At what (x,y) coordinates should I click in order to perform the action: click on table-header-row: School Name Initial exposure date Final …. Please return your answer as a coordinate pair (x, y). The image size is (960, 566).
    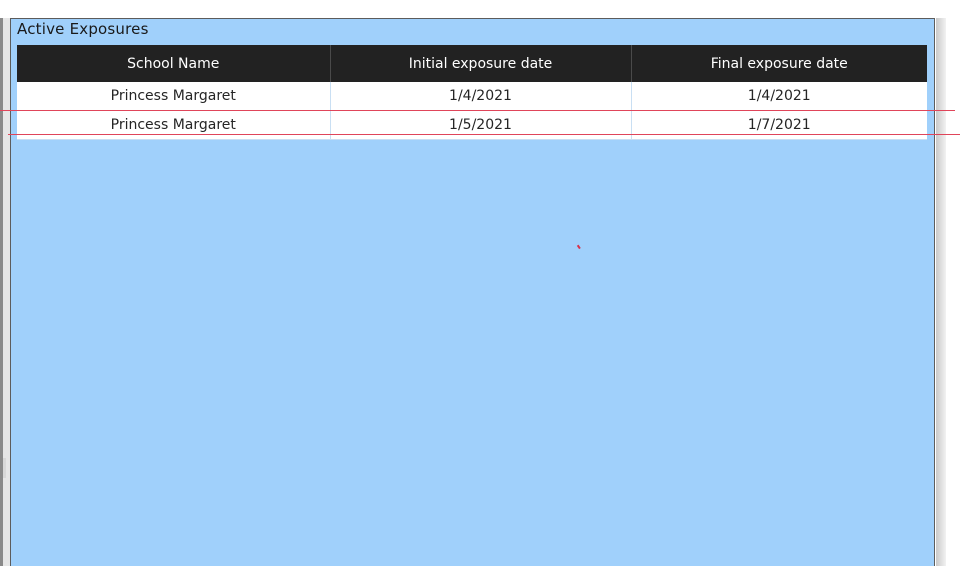
    Looking at the image, I should click on (472, 63).